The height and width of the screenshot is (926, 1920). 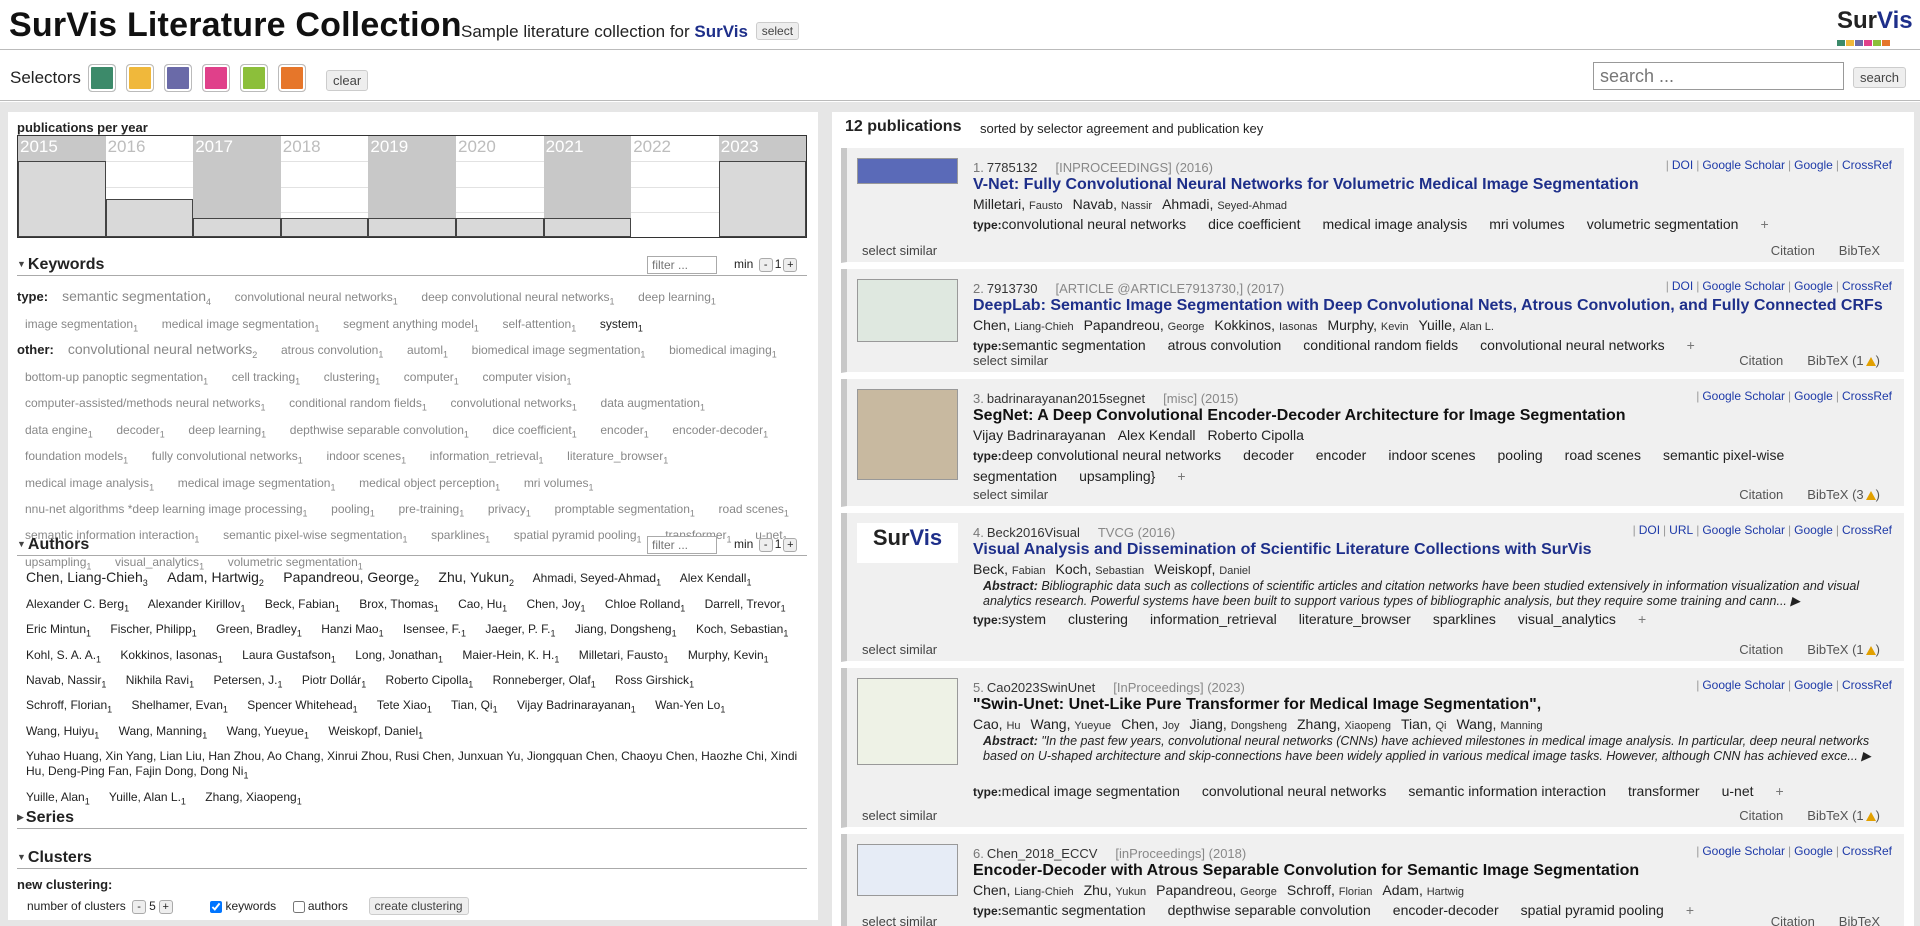 I want to click on author-last-name: Alex Kendall, so click(x=1159, y=435).